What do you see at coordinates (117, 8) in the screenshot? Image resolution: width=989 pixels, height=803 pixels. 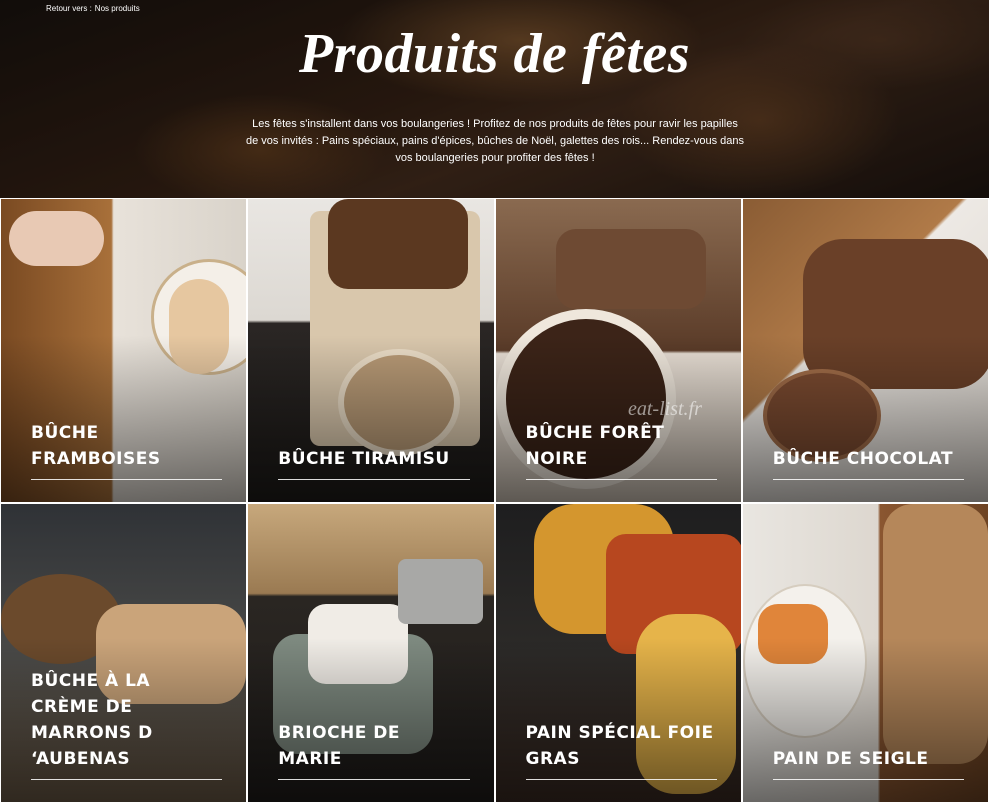 I see `breadcrumb-link-nos-produits: Nos produits` at bounding box center [117, 8].